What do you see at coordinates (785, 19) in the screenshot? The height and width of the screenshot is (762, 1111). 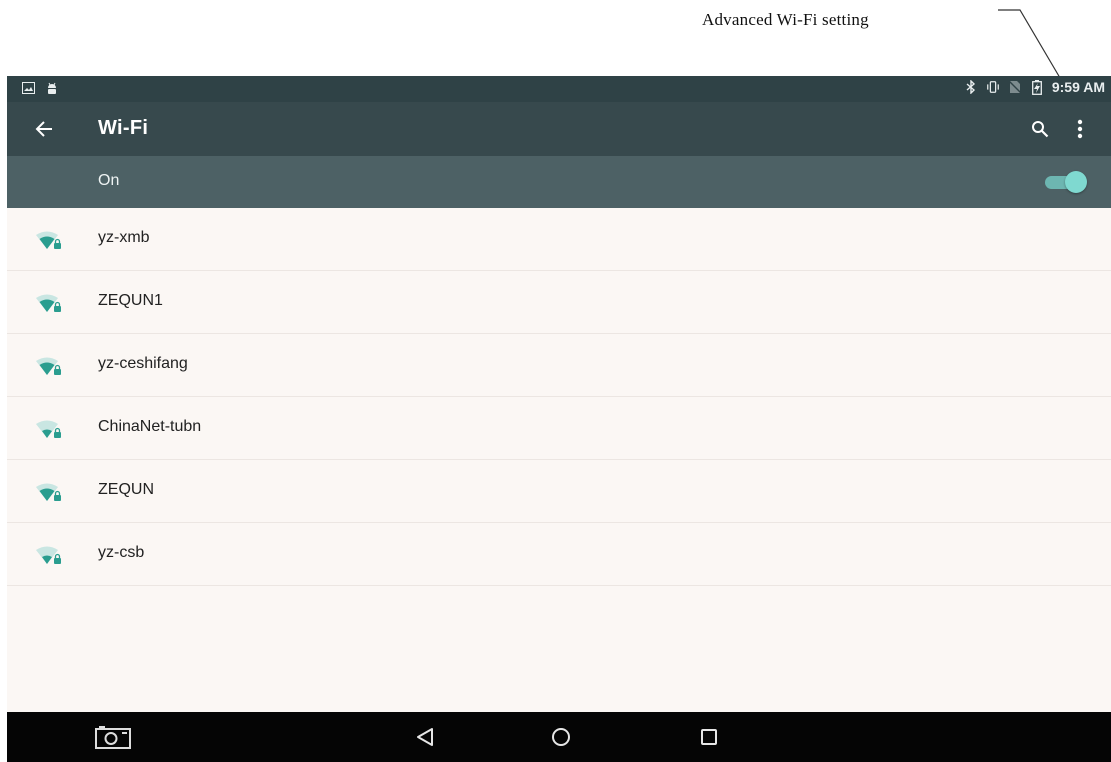 I see `annotation-label: Advanced Wi-Fi setting` at bounding box center [785, 19].